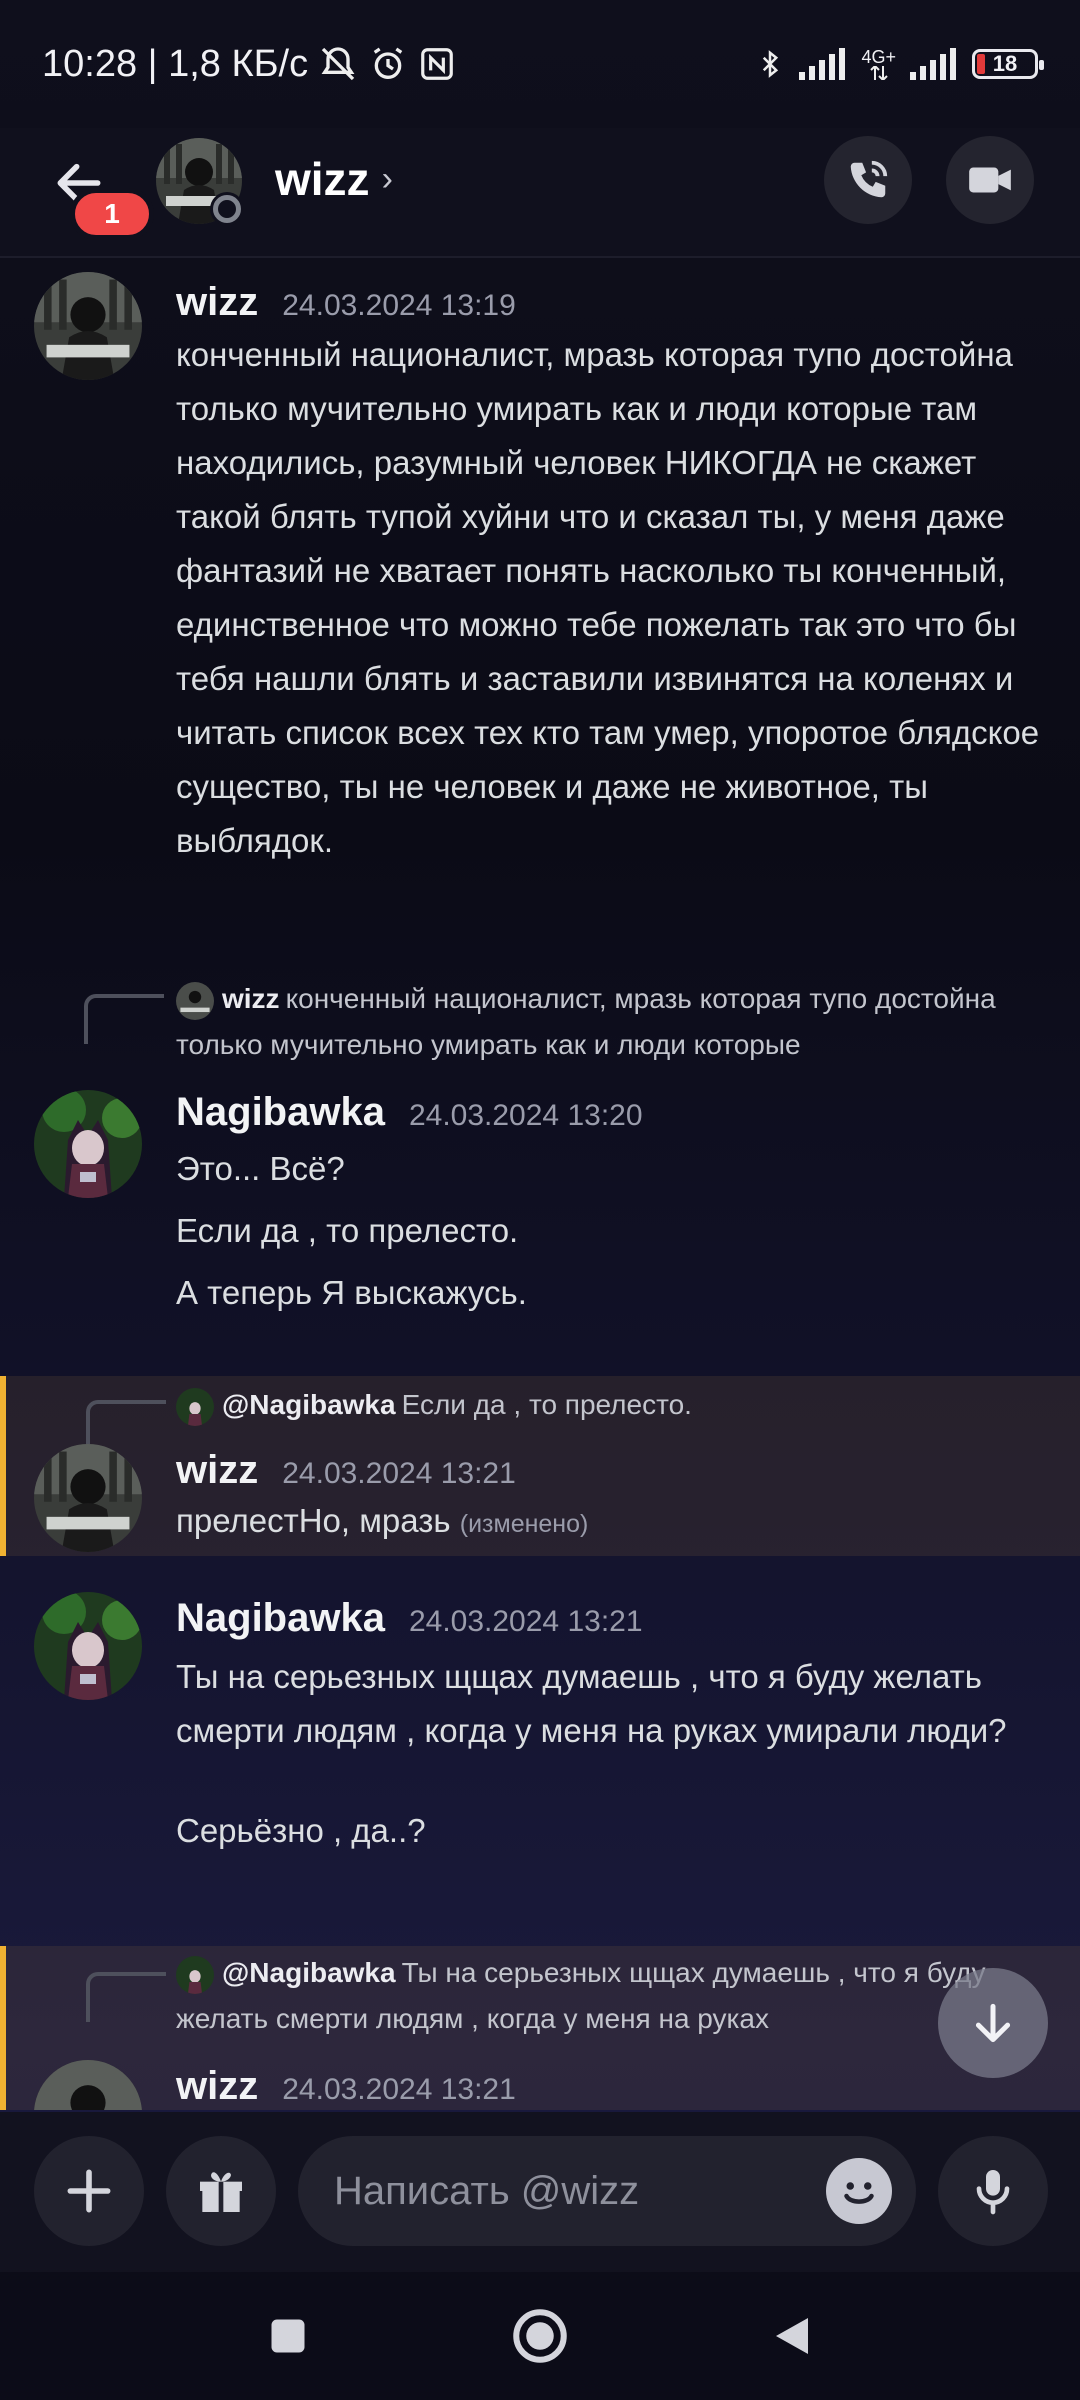 The height and width of the screenshot is (2400, 1080). What do you see at coordinates (322, 179) in the screenshot?
I see `contact-name: wizz` at bounding box center [322, 179].